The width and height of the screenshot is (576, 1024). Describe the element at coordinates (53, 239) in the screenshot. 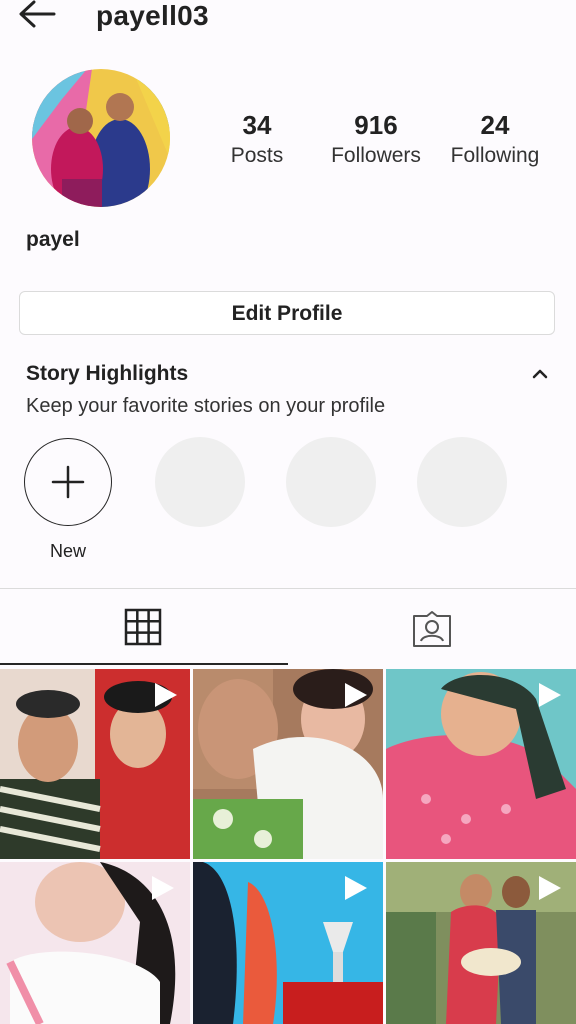

I see `display-name: payel` at that location.